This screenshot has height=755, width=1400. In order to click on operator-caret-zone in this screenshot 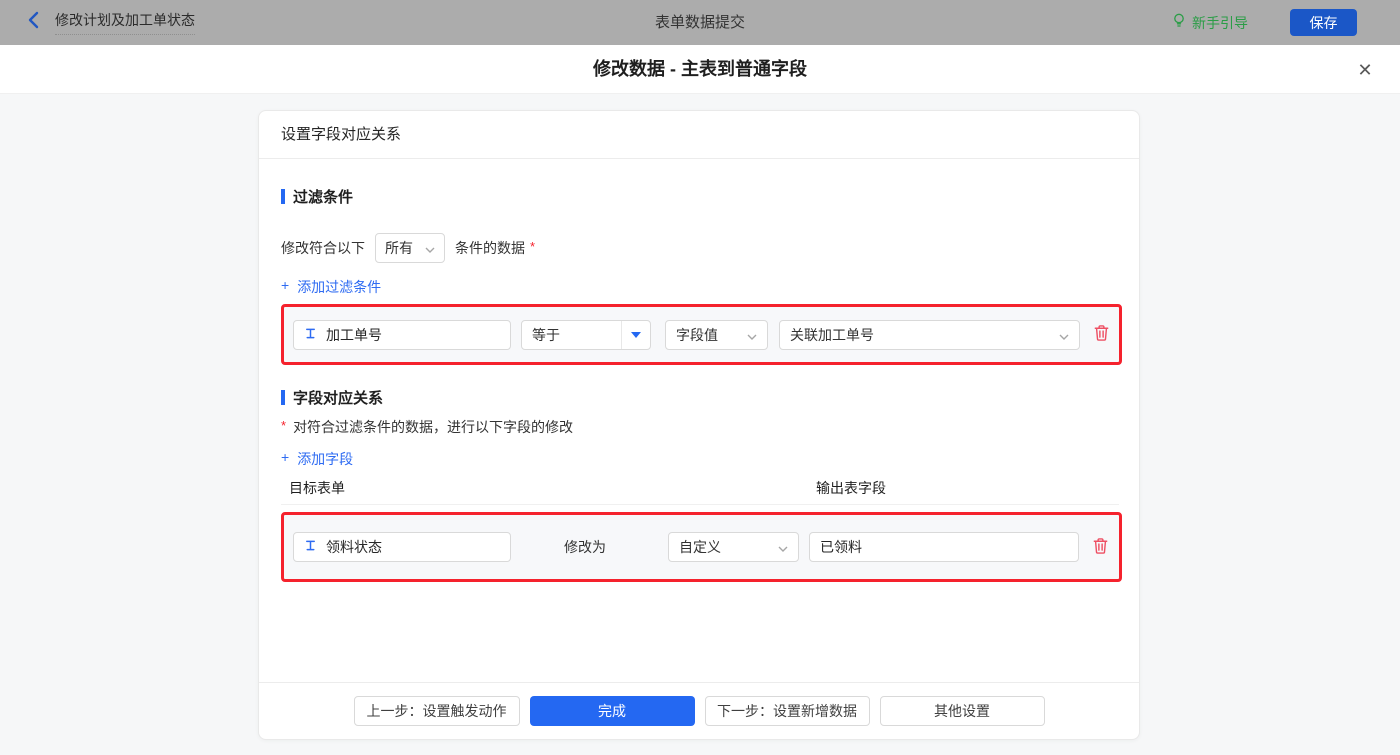, I will do `click(635, 334)`.